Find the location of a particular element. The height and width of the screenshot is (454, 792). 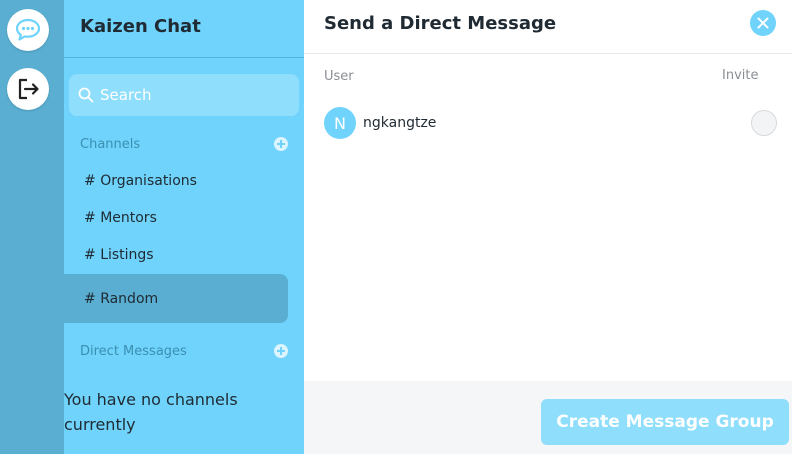

logout-icon is located at coordinates (28, 89).